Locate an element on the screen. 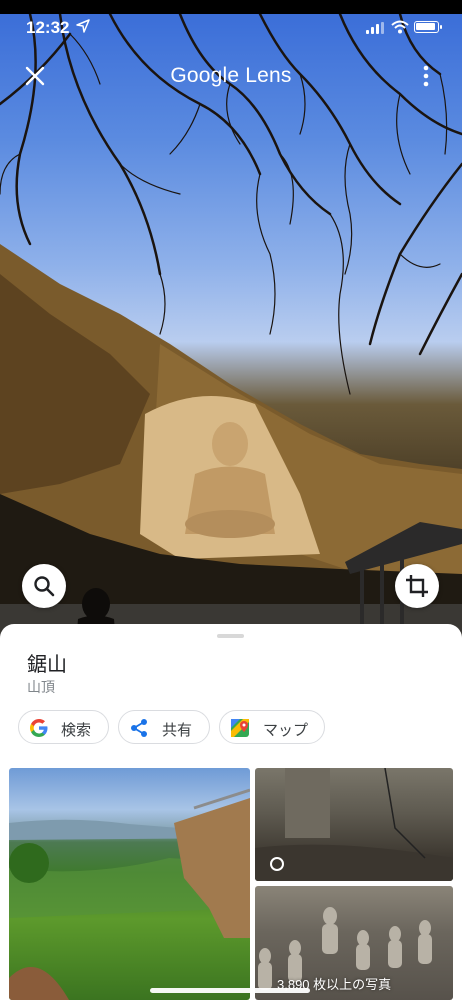  search-chip: 検索 is located at coordinates (63, 727).